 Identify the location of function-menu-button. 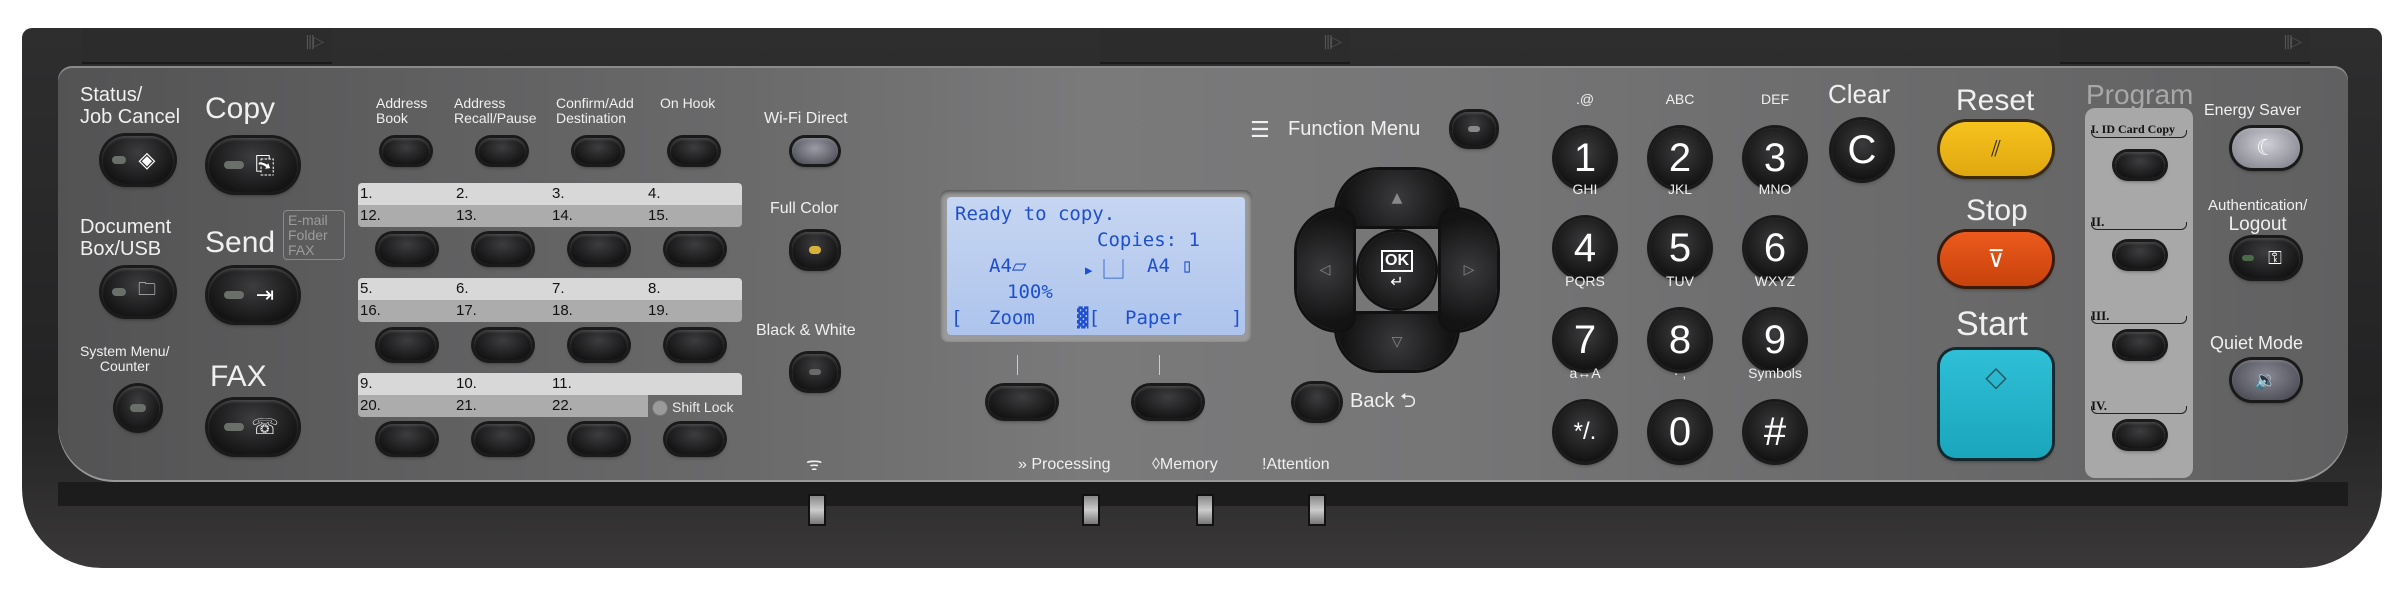
(1474, 129).